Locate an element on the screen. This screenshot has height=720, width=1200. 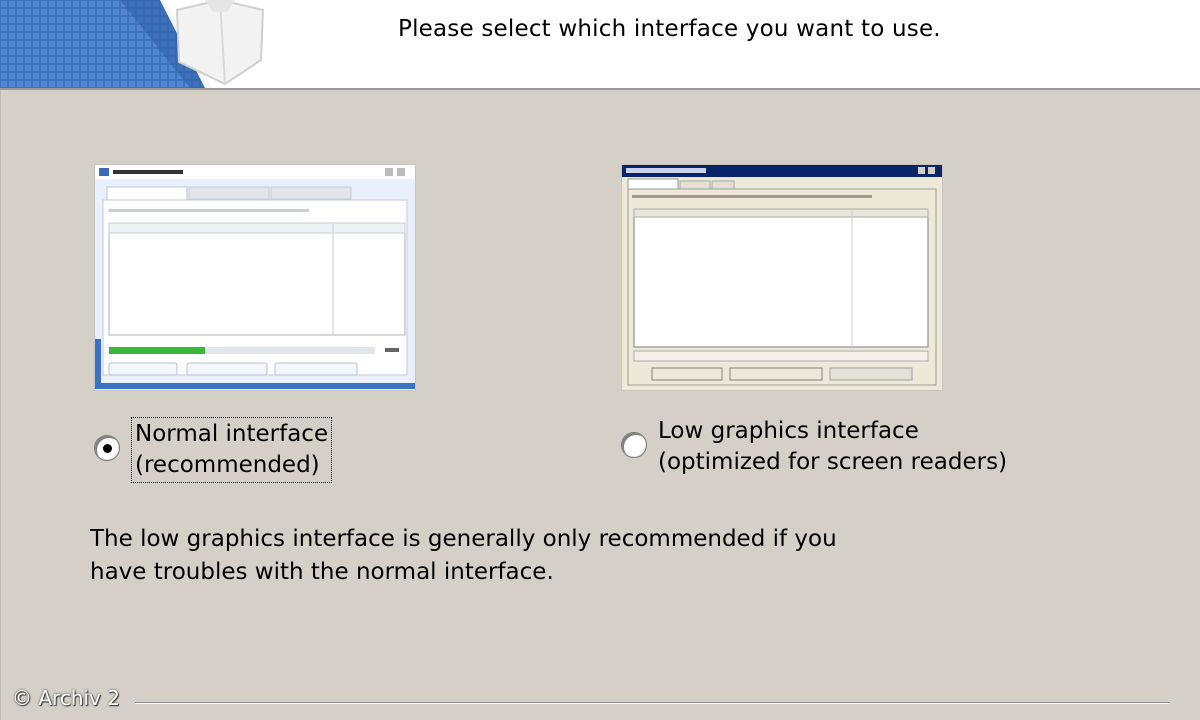
note-line-2: have troubles with the normal interface. is located at coordinates (322, 572).